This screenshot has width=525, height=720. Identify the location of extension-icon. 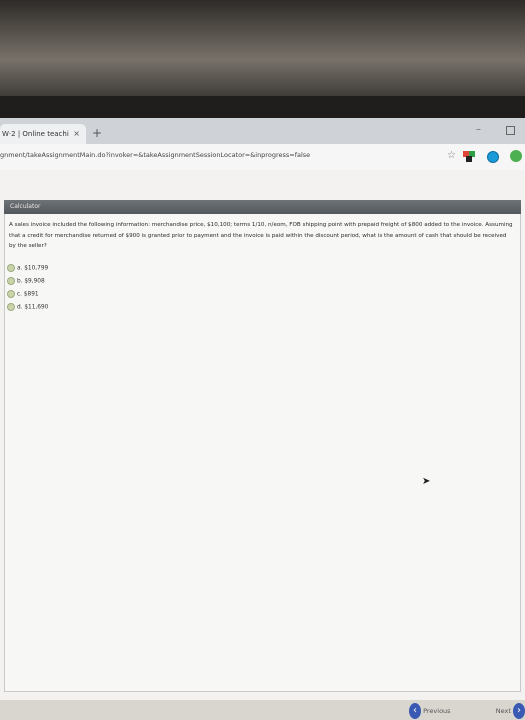
(469, 156).